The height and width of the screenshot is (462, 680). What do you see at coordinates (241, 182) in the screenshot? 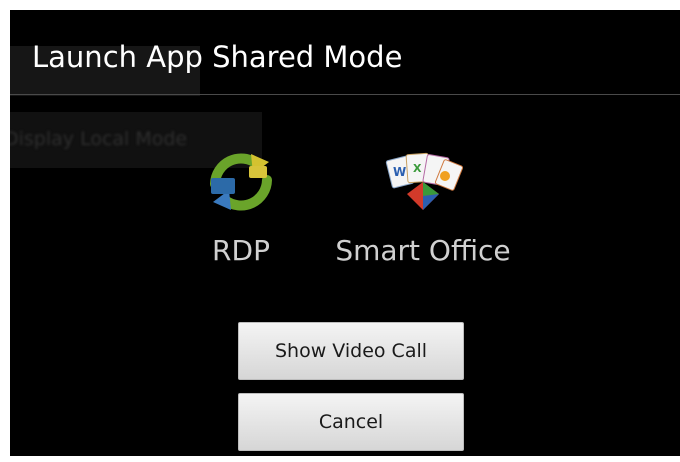
I see `rdp-icon` at bounding box center [241, 182].